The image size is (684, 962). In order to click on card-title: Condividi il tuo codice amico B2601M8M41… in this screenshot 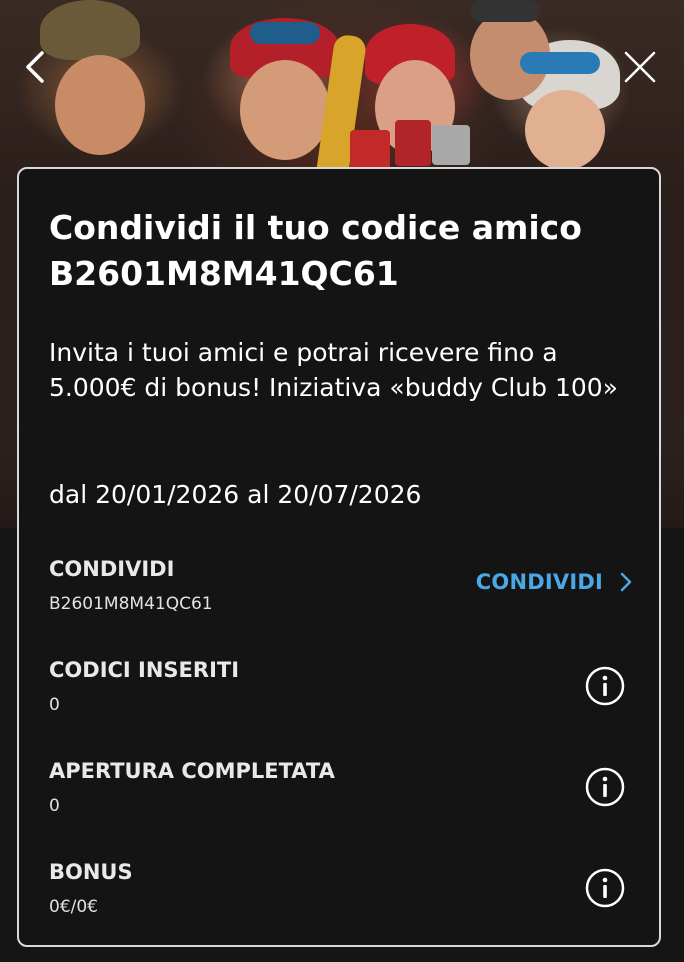, I will do `click(315, 250)`.